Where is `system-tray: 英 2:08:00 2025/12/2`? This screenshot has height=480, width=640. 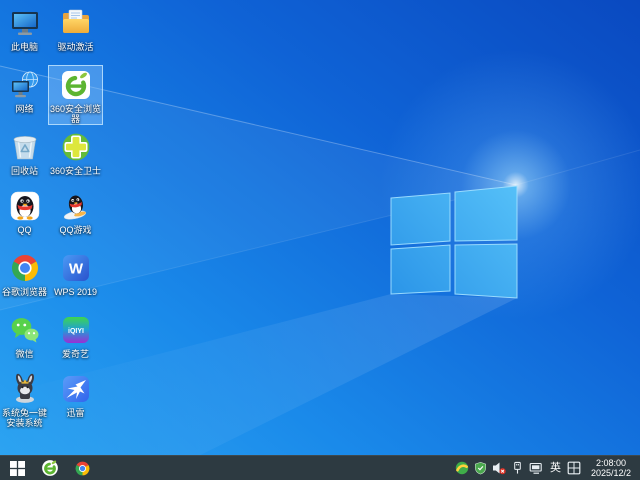
system-tray: 英 2:08:00 2025/12/2 is located at coordinates (547, 468).